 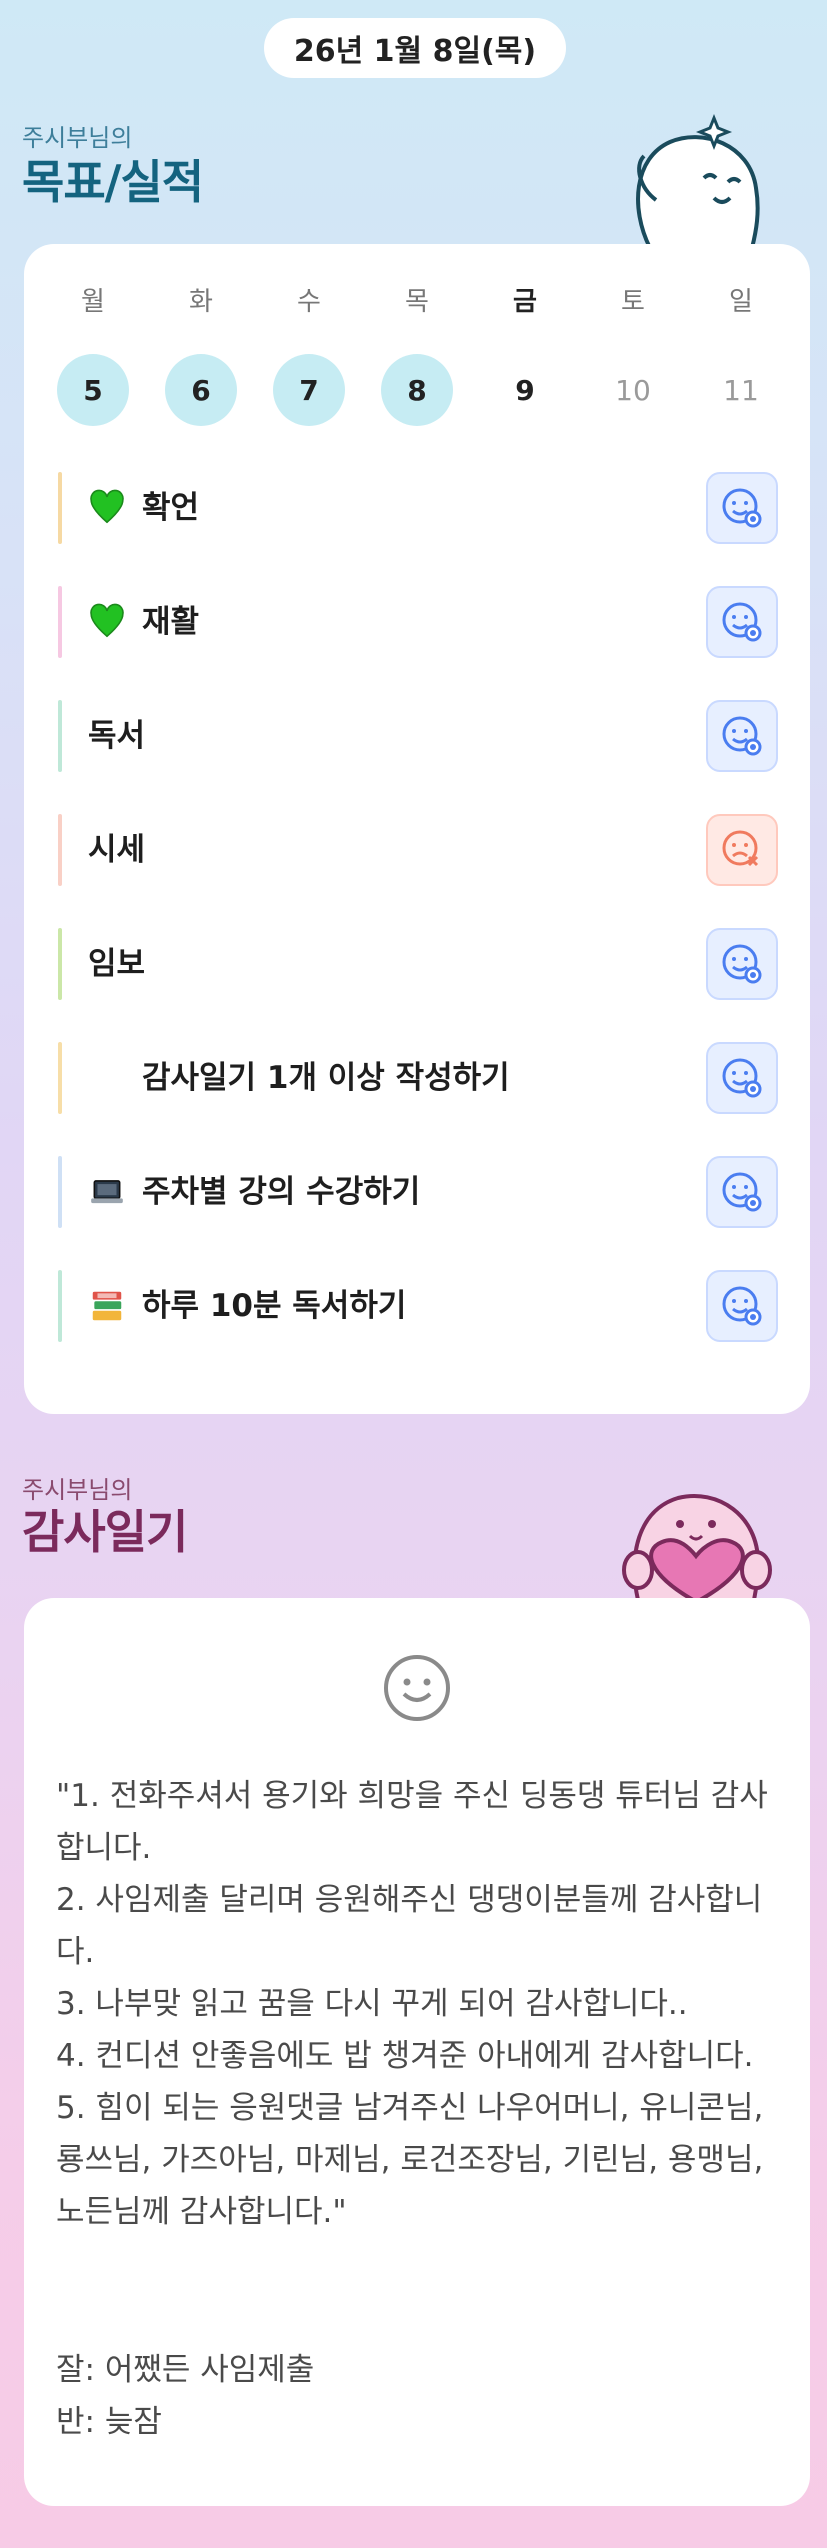 I want to click on task-label: 확언, so click(x=171, y=508).